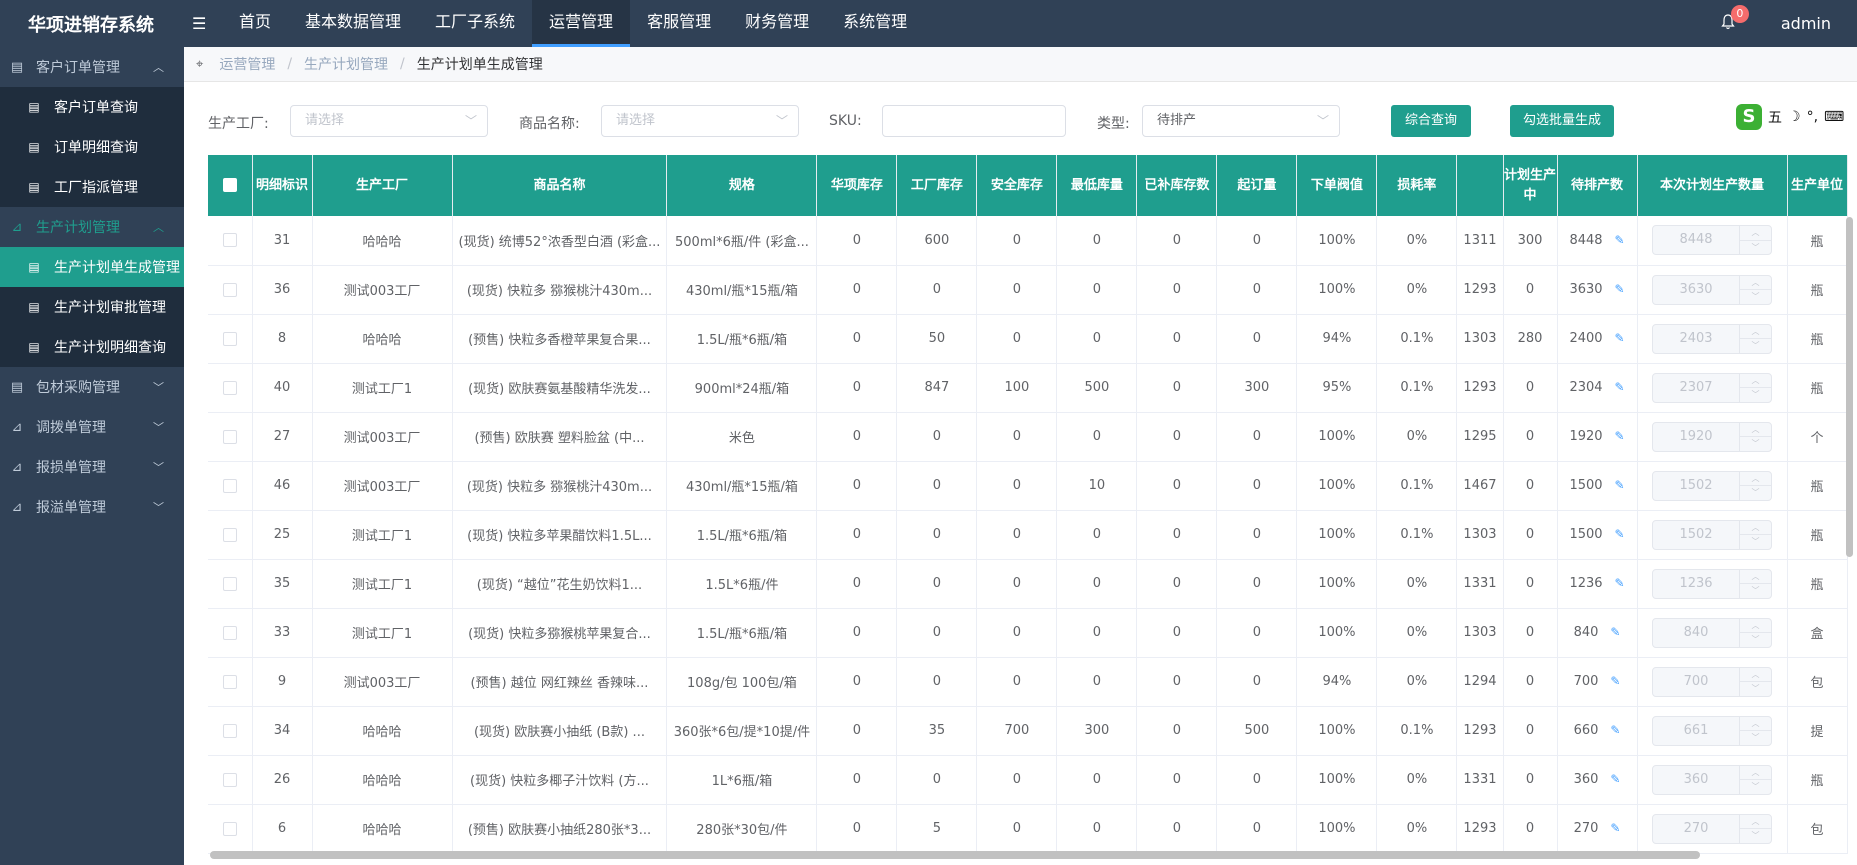 The image size is (1857, 865). Describe the element at coordinates (92, 107) in the screenshot. I see `sidebar-item-customer-order-query: ▤ 客户订单查询` at that location.